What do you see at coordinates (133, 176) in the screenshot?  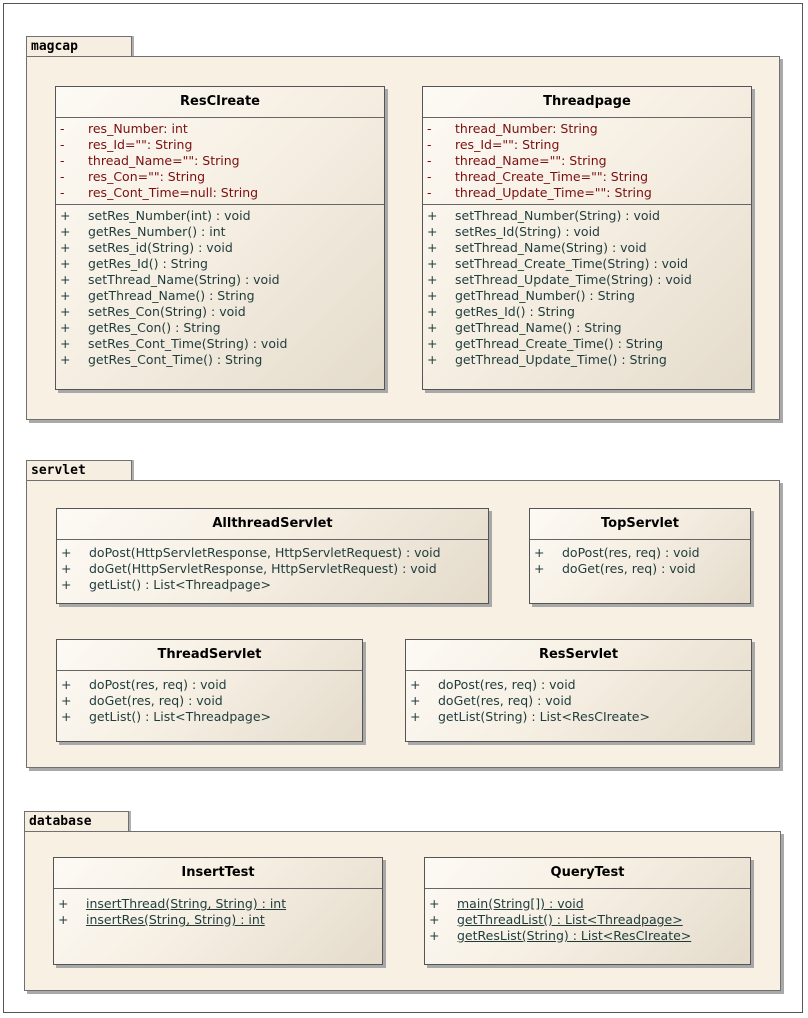 I see `attribute: - res_Con="": String` at bounding box center [133, 176].